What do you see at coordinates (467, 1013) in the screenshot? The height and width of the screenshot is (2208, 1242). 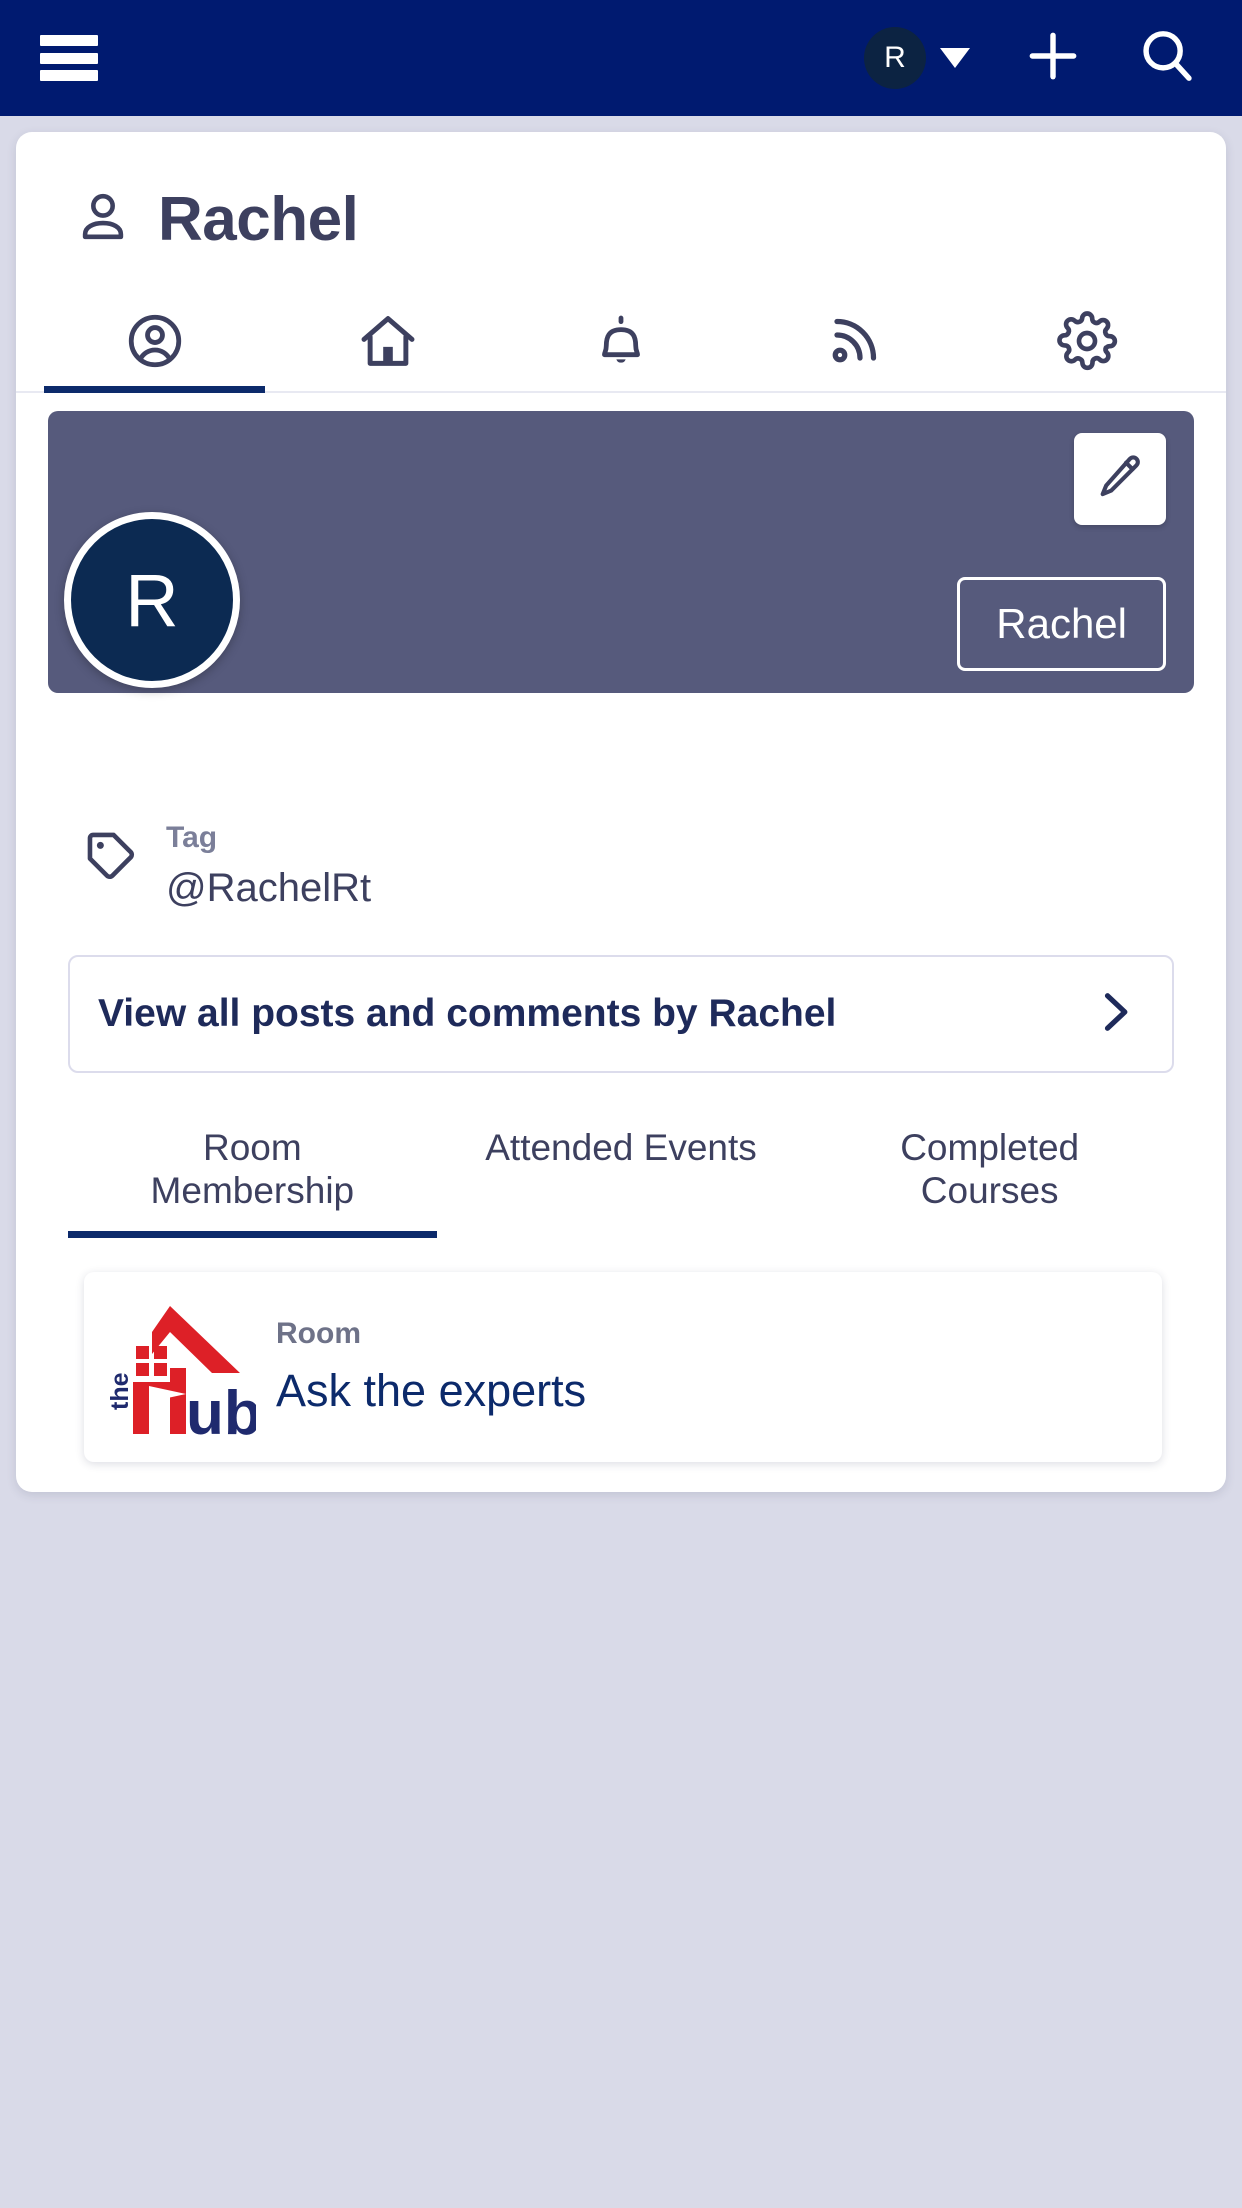 I see `view-all-posts-label: View all posts and comments by Rachel` at bounding box center [467, 1013].